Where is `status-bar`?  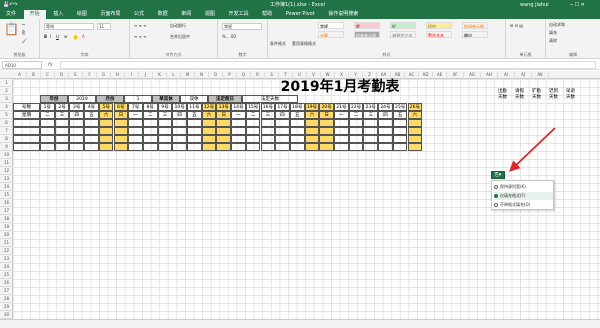 status-bar is located at coordinates (300, 323).